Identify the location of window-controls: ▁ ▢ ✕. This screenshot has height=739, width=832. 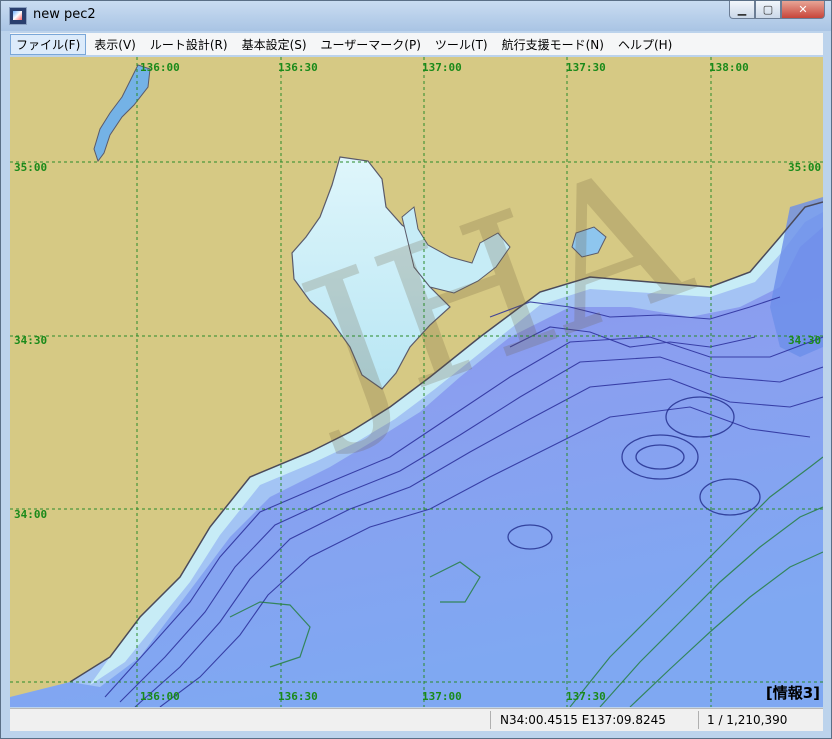
(777, 10).